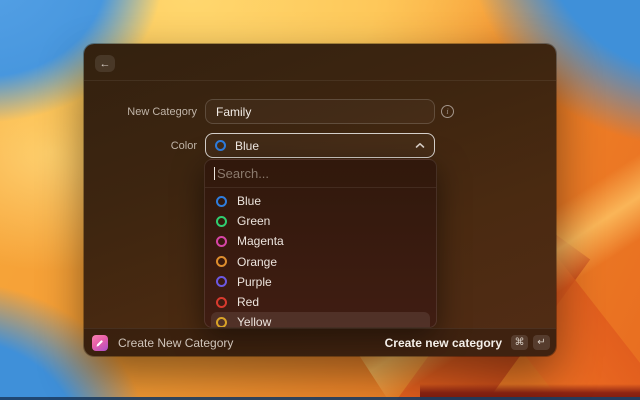 This screenshot has width=640, height=400. Describe the element at coordinates (320, 221) in the screenshot. I see `color-option: Green` at that location.